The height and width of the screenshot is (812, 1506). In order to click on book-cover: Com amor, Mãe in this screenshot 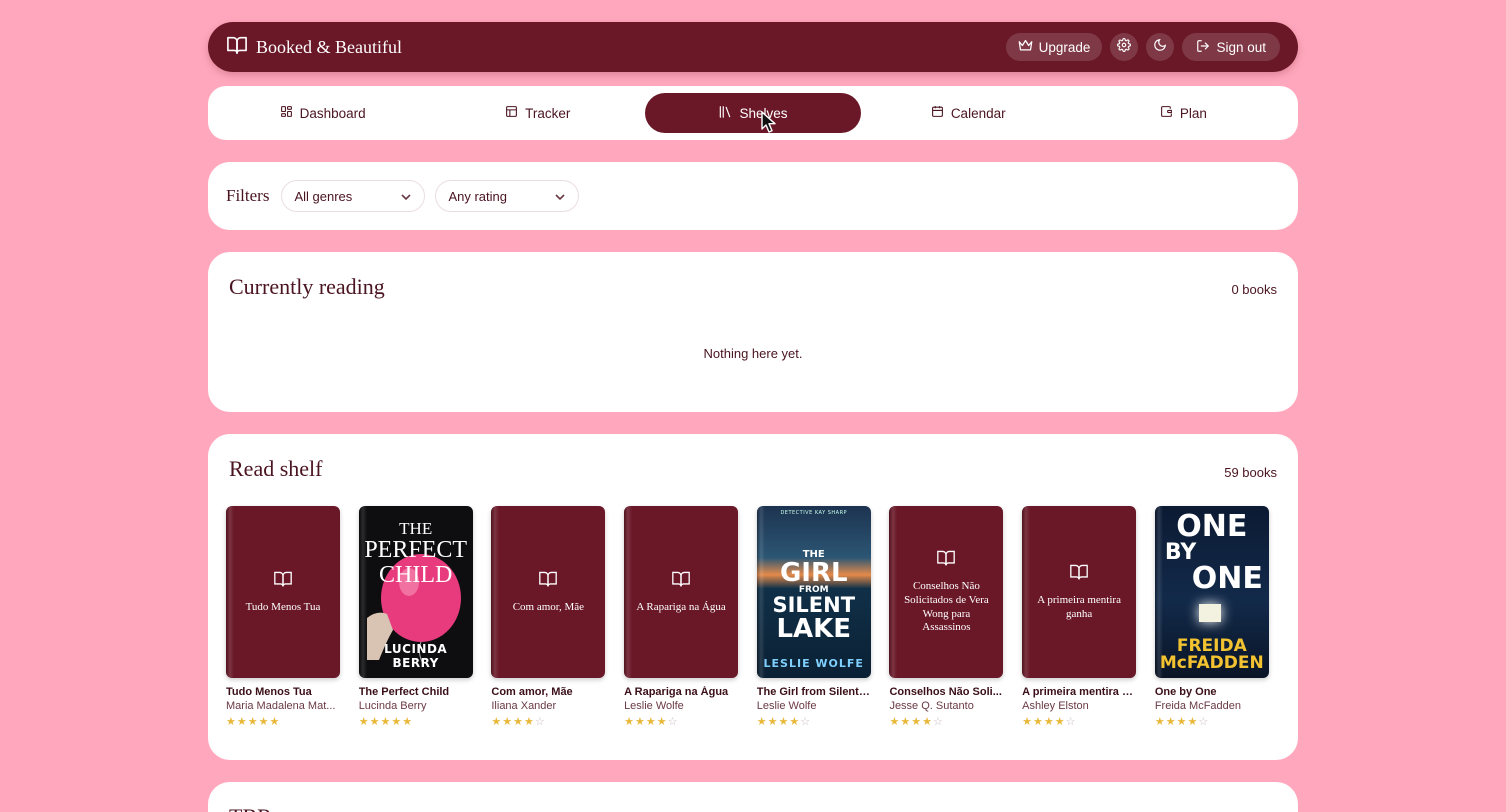, I will do `click(548, 592)`.